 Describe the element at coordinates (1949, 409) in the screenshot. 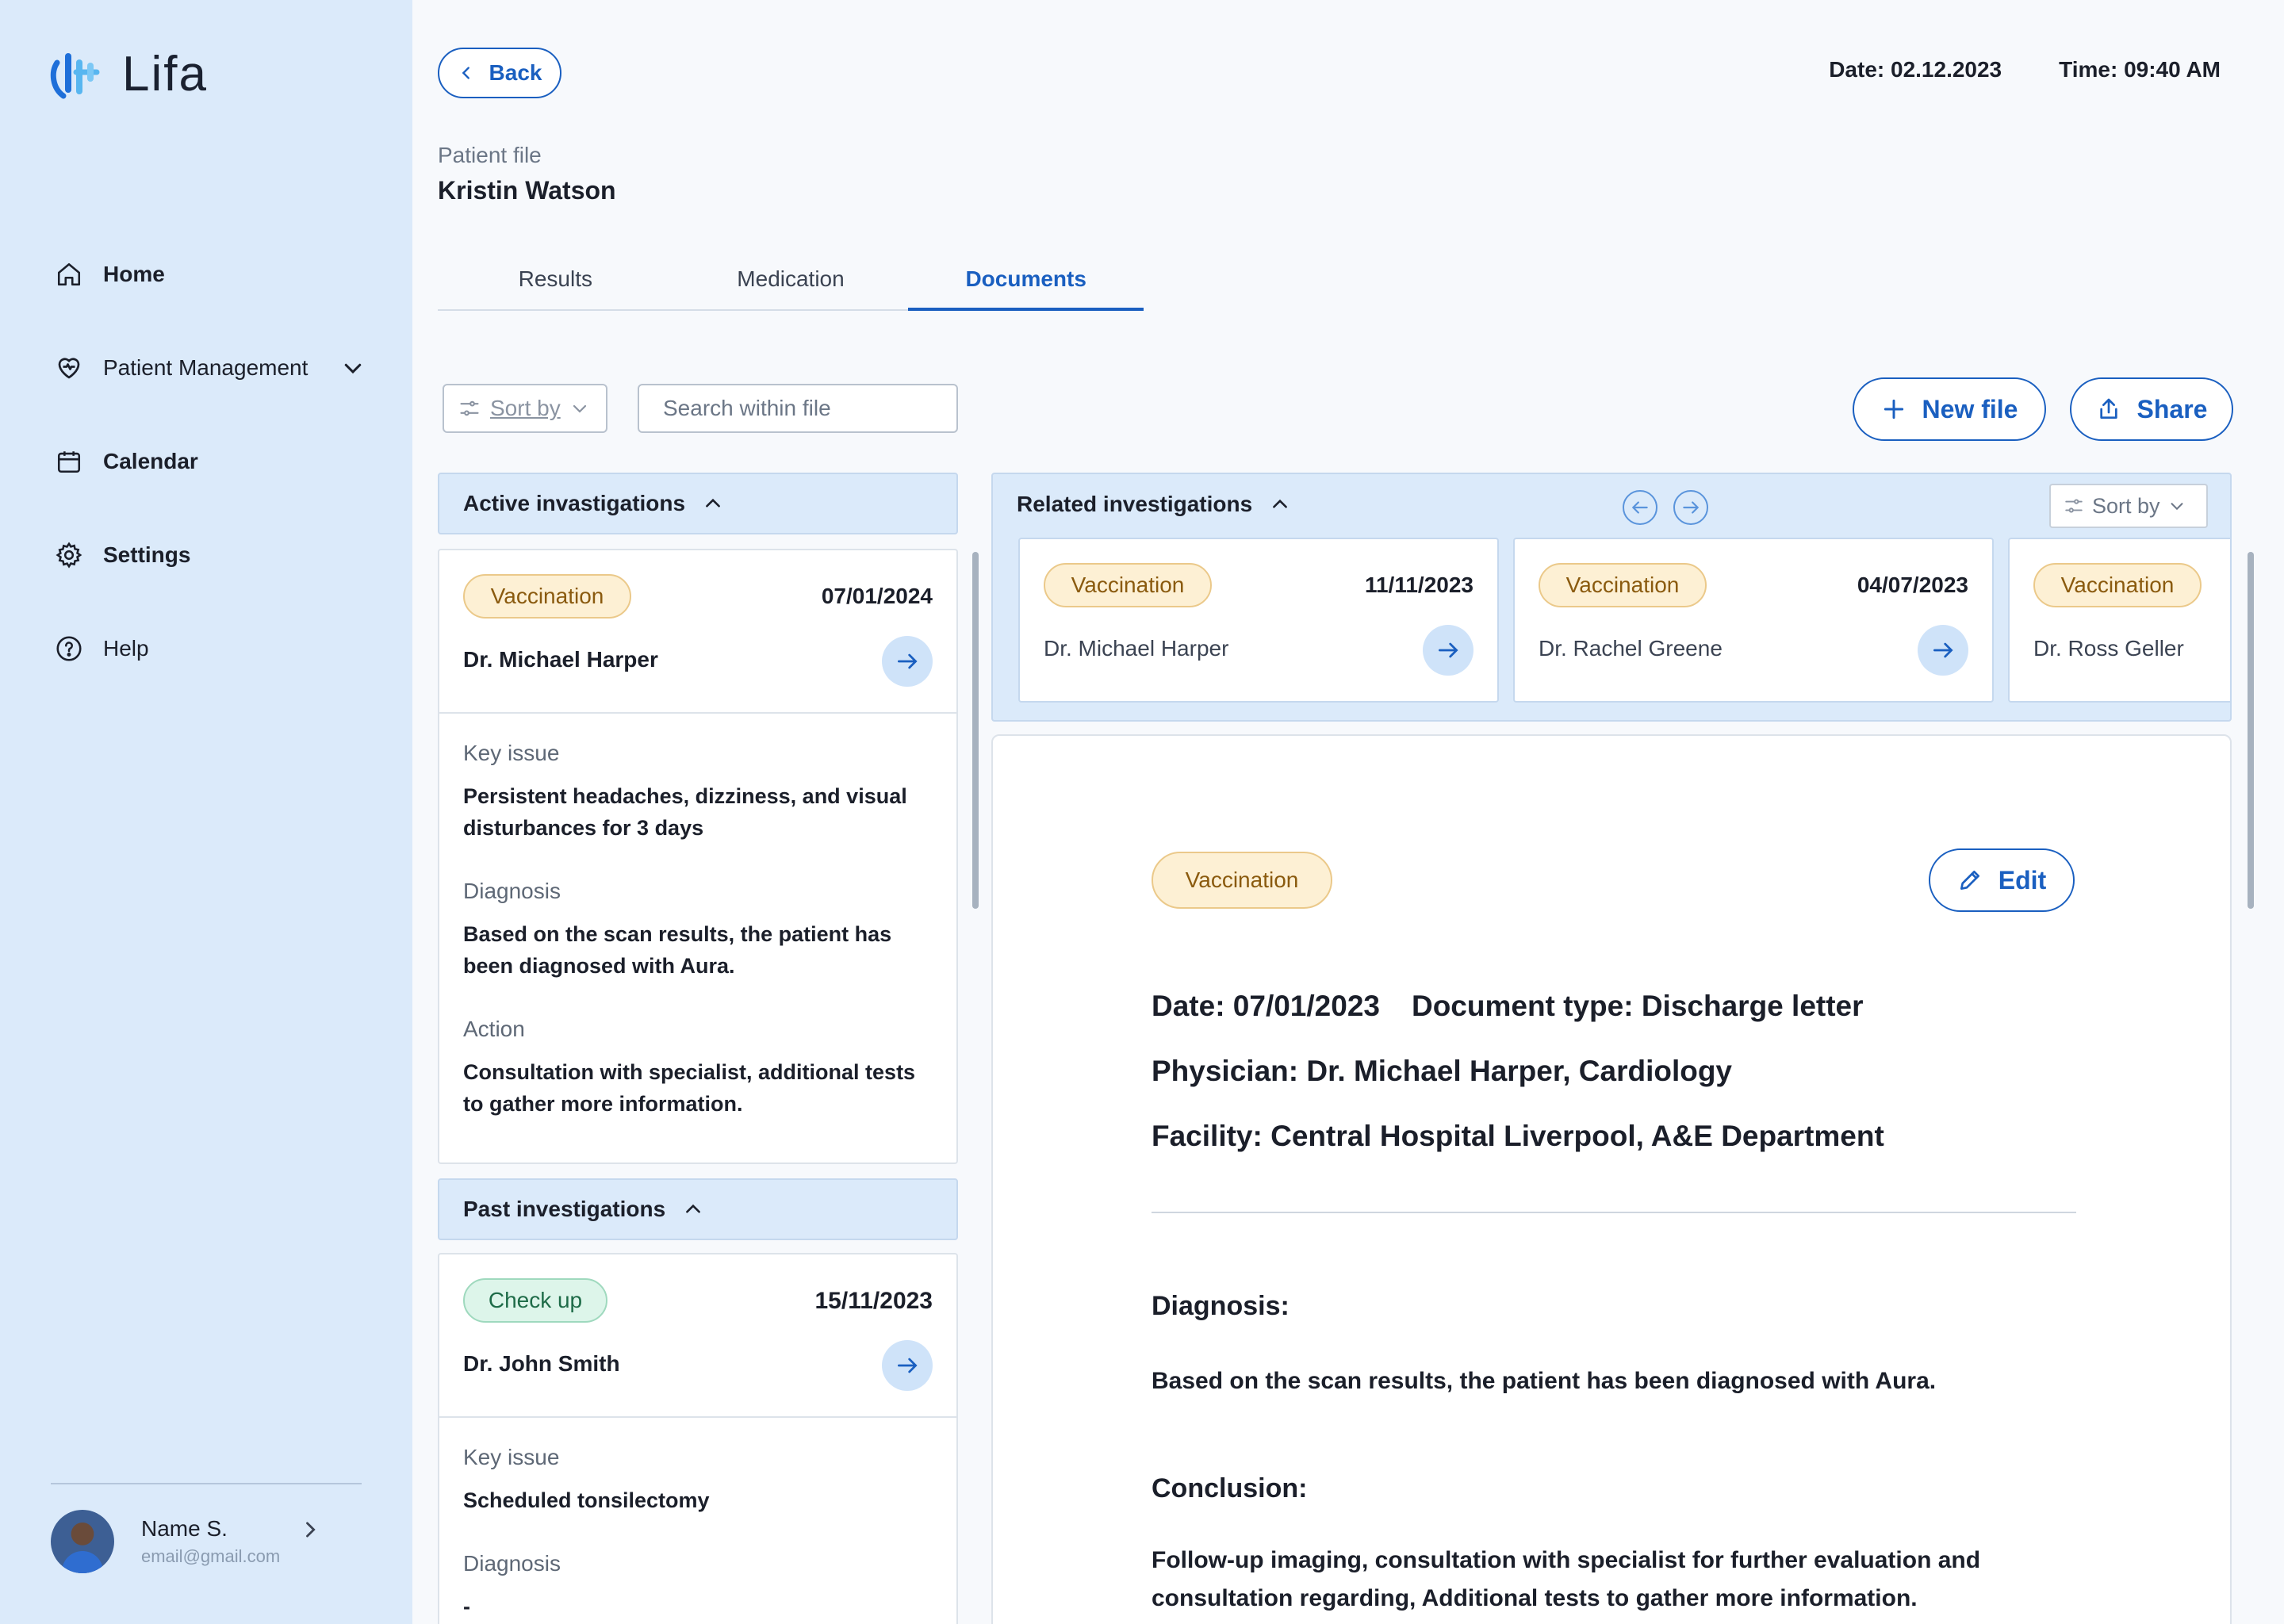

I see `new-file-button: New file` at that location.